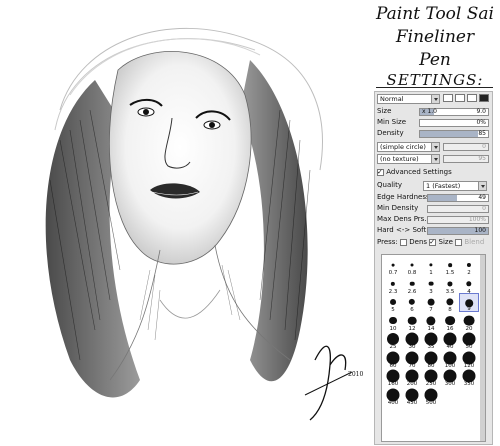  What do you see at coordinates (380, 172) in the screenshot?
I see `advanced-settings-checkbox` at bounding box center [380, 172].